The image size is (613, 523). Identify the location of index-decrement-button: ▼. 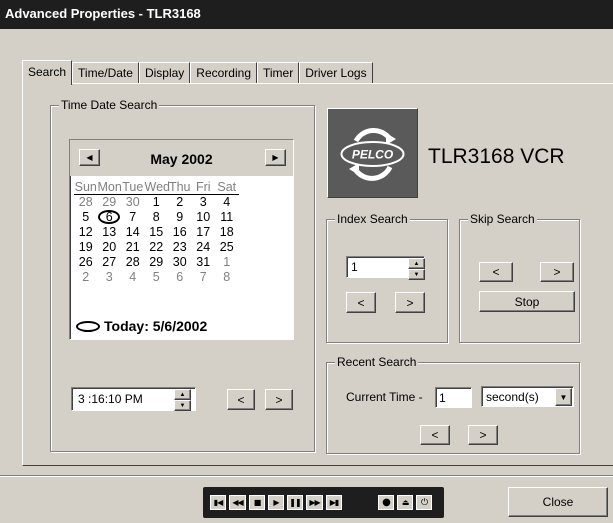
(416, 274).